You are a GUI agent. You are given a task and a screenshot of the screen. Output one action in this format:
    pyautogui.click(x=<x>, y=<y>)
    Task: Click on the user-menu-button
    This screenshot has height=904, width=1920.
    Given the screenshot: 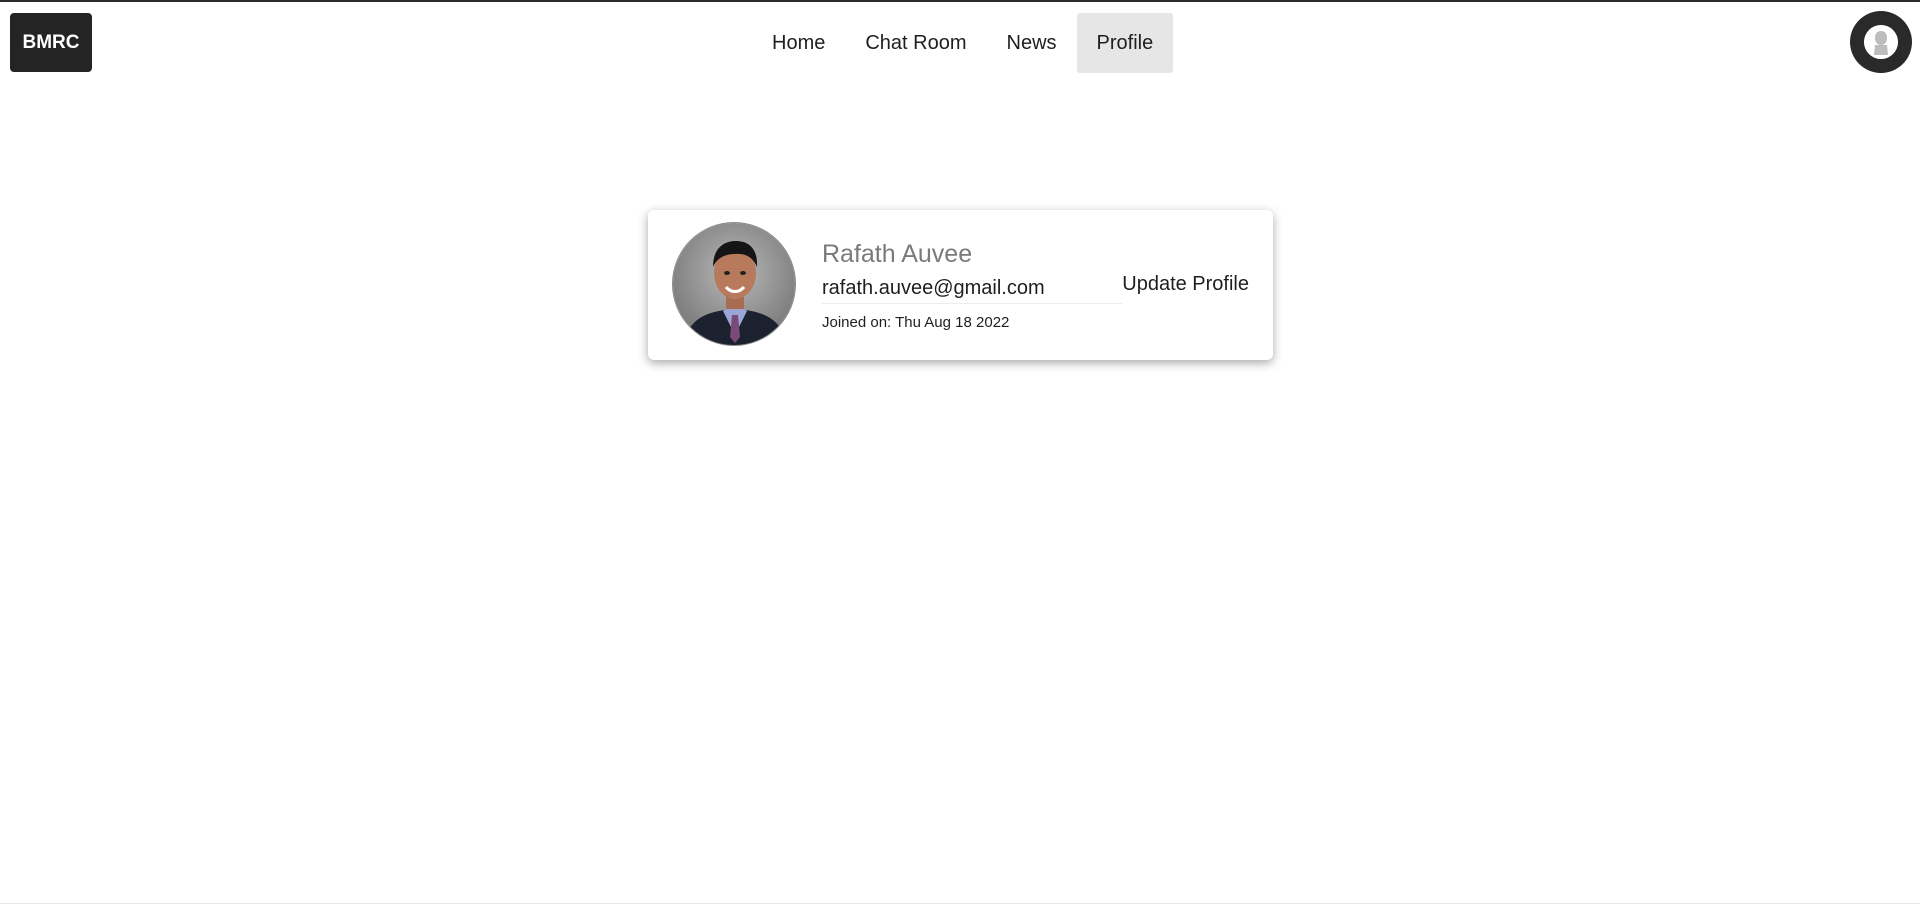 What is the action you would take?
    pyautogui.click(x=1881, y=42)
    